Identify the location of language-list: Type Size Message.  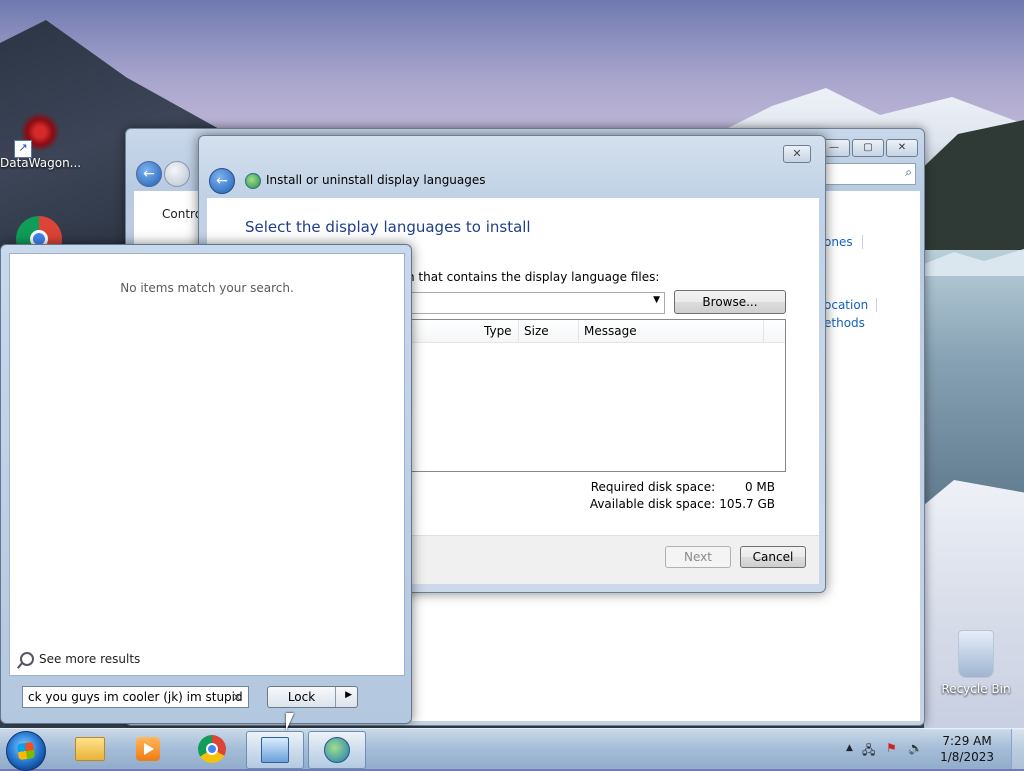
(596, 395).